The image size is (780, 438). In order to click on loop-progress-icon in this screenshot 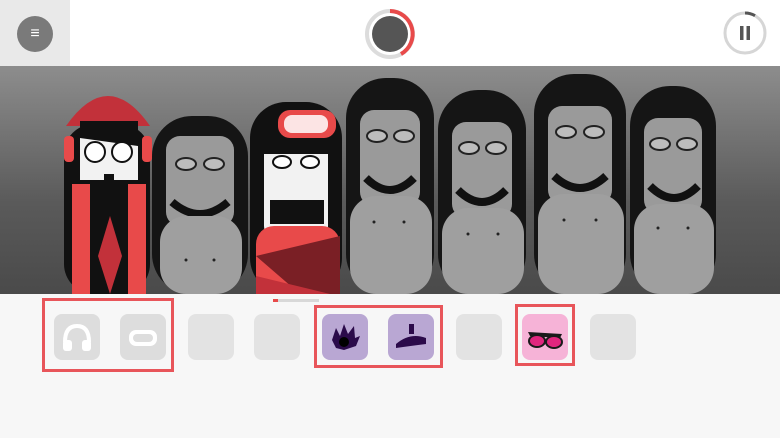, I will do `click(390, 34)`.